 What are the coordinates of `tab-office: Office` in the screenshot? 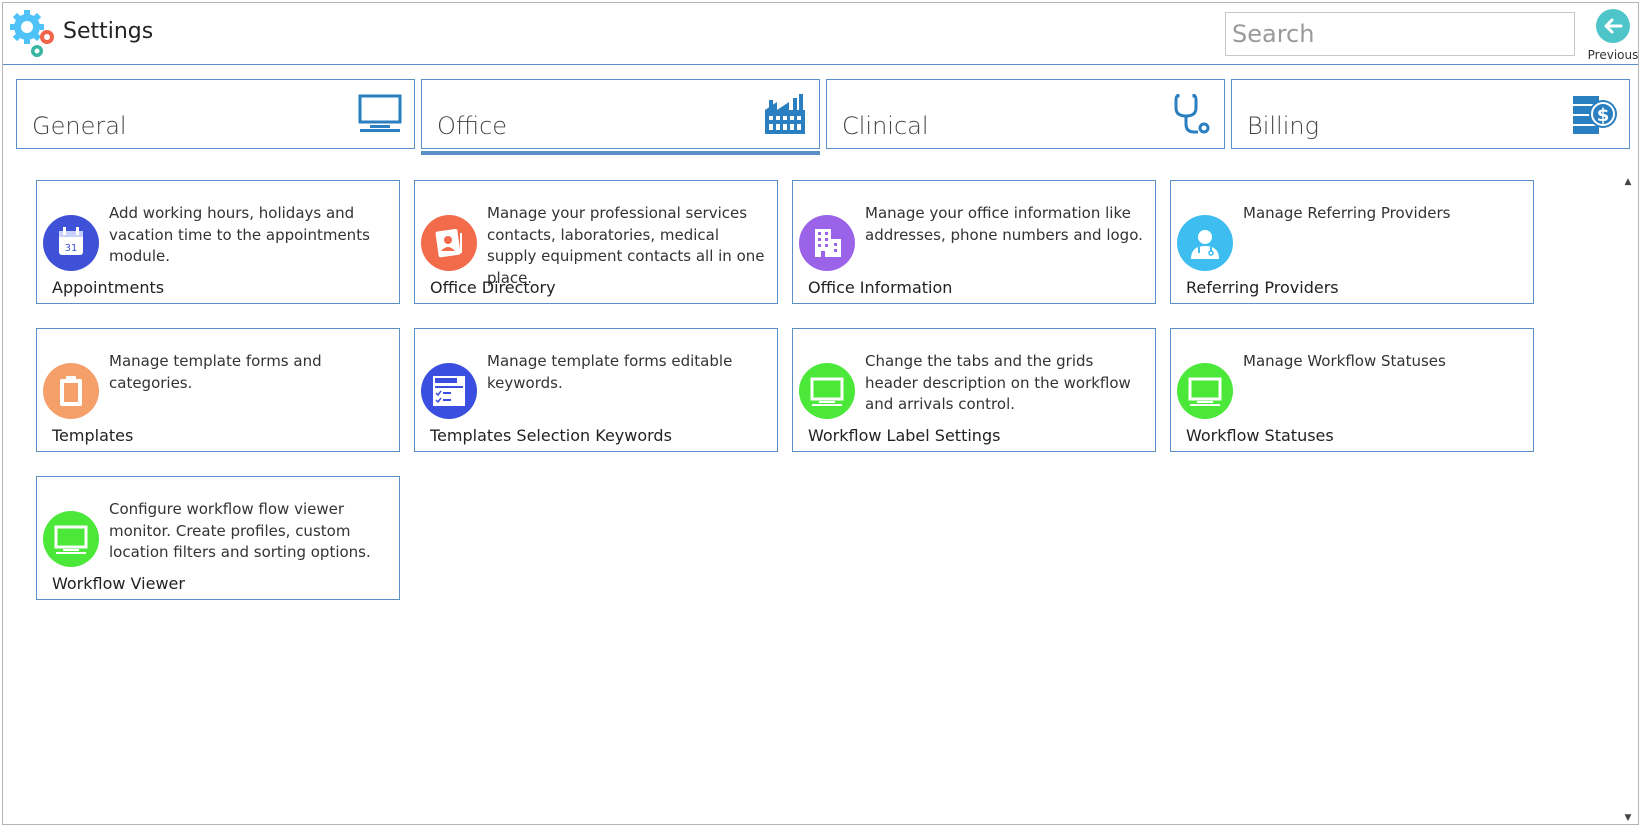 It's located at (620, 117).